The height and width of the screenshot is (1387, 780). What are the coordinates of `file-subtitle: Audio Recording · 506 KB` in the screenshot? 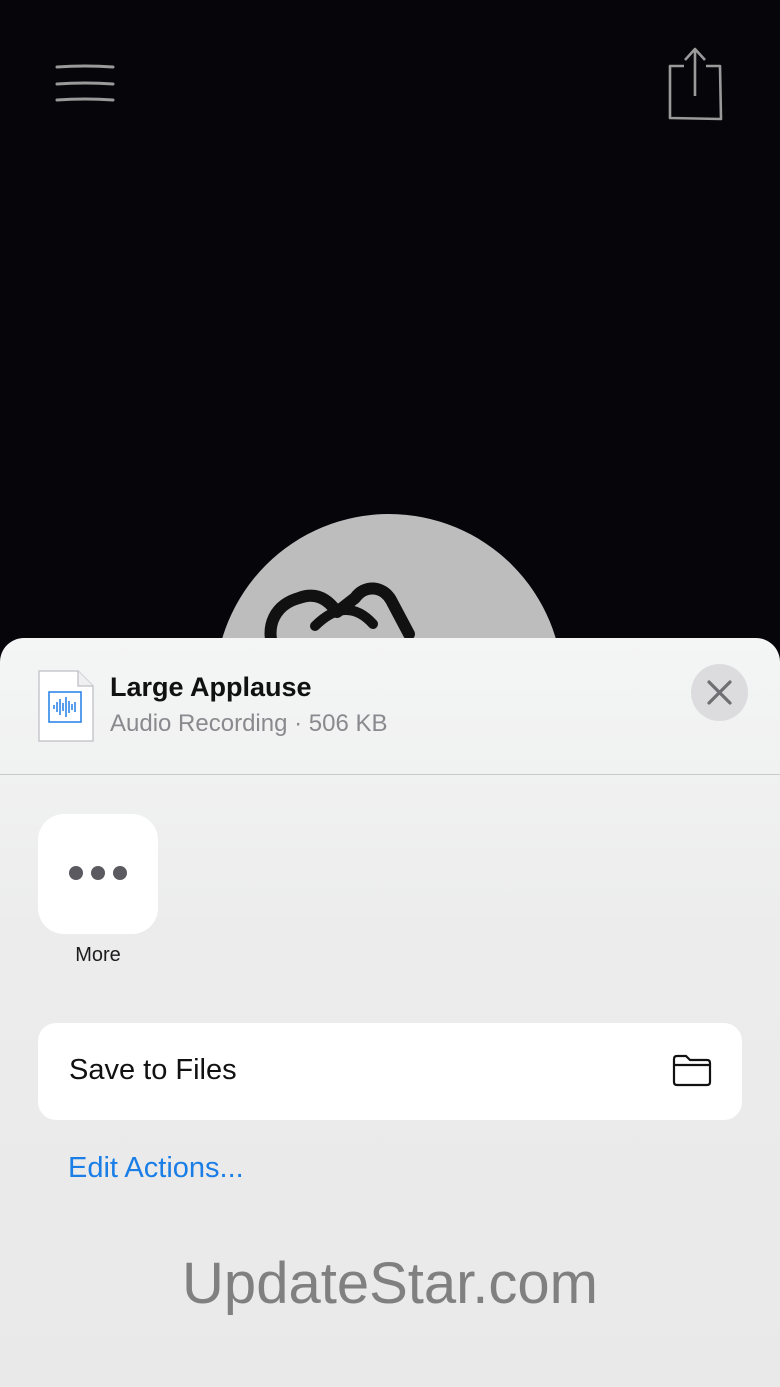 It's located at (249, 723).